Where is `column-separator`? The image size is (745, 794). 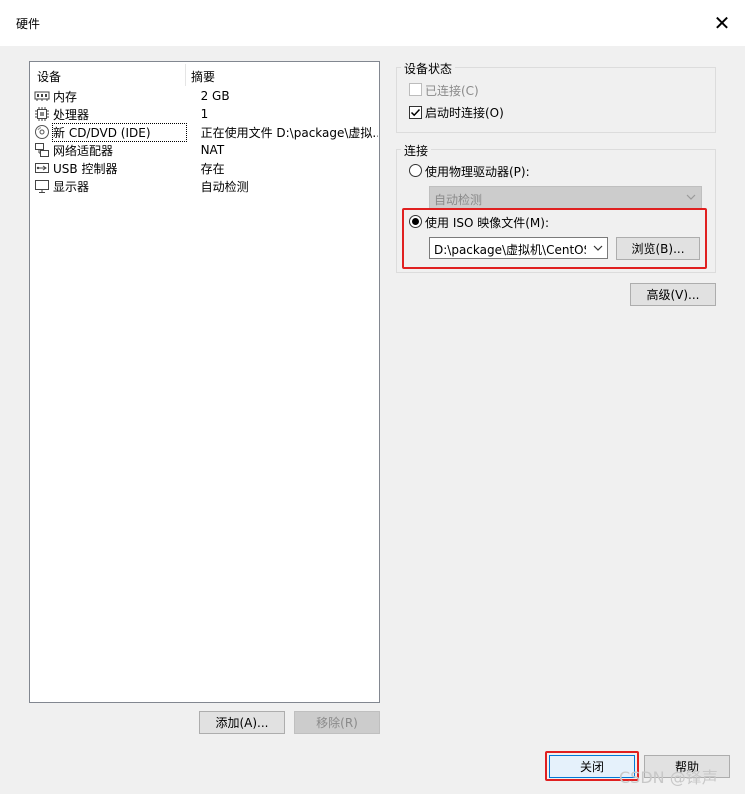 column-separator is located at coordinates (185, 75).